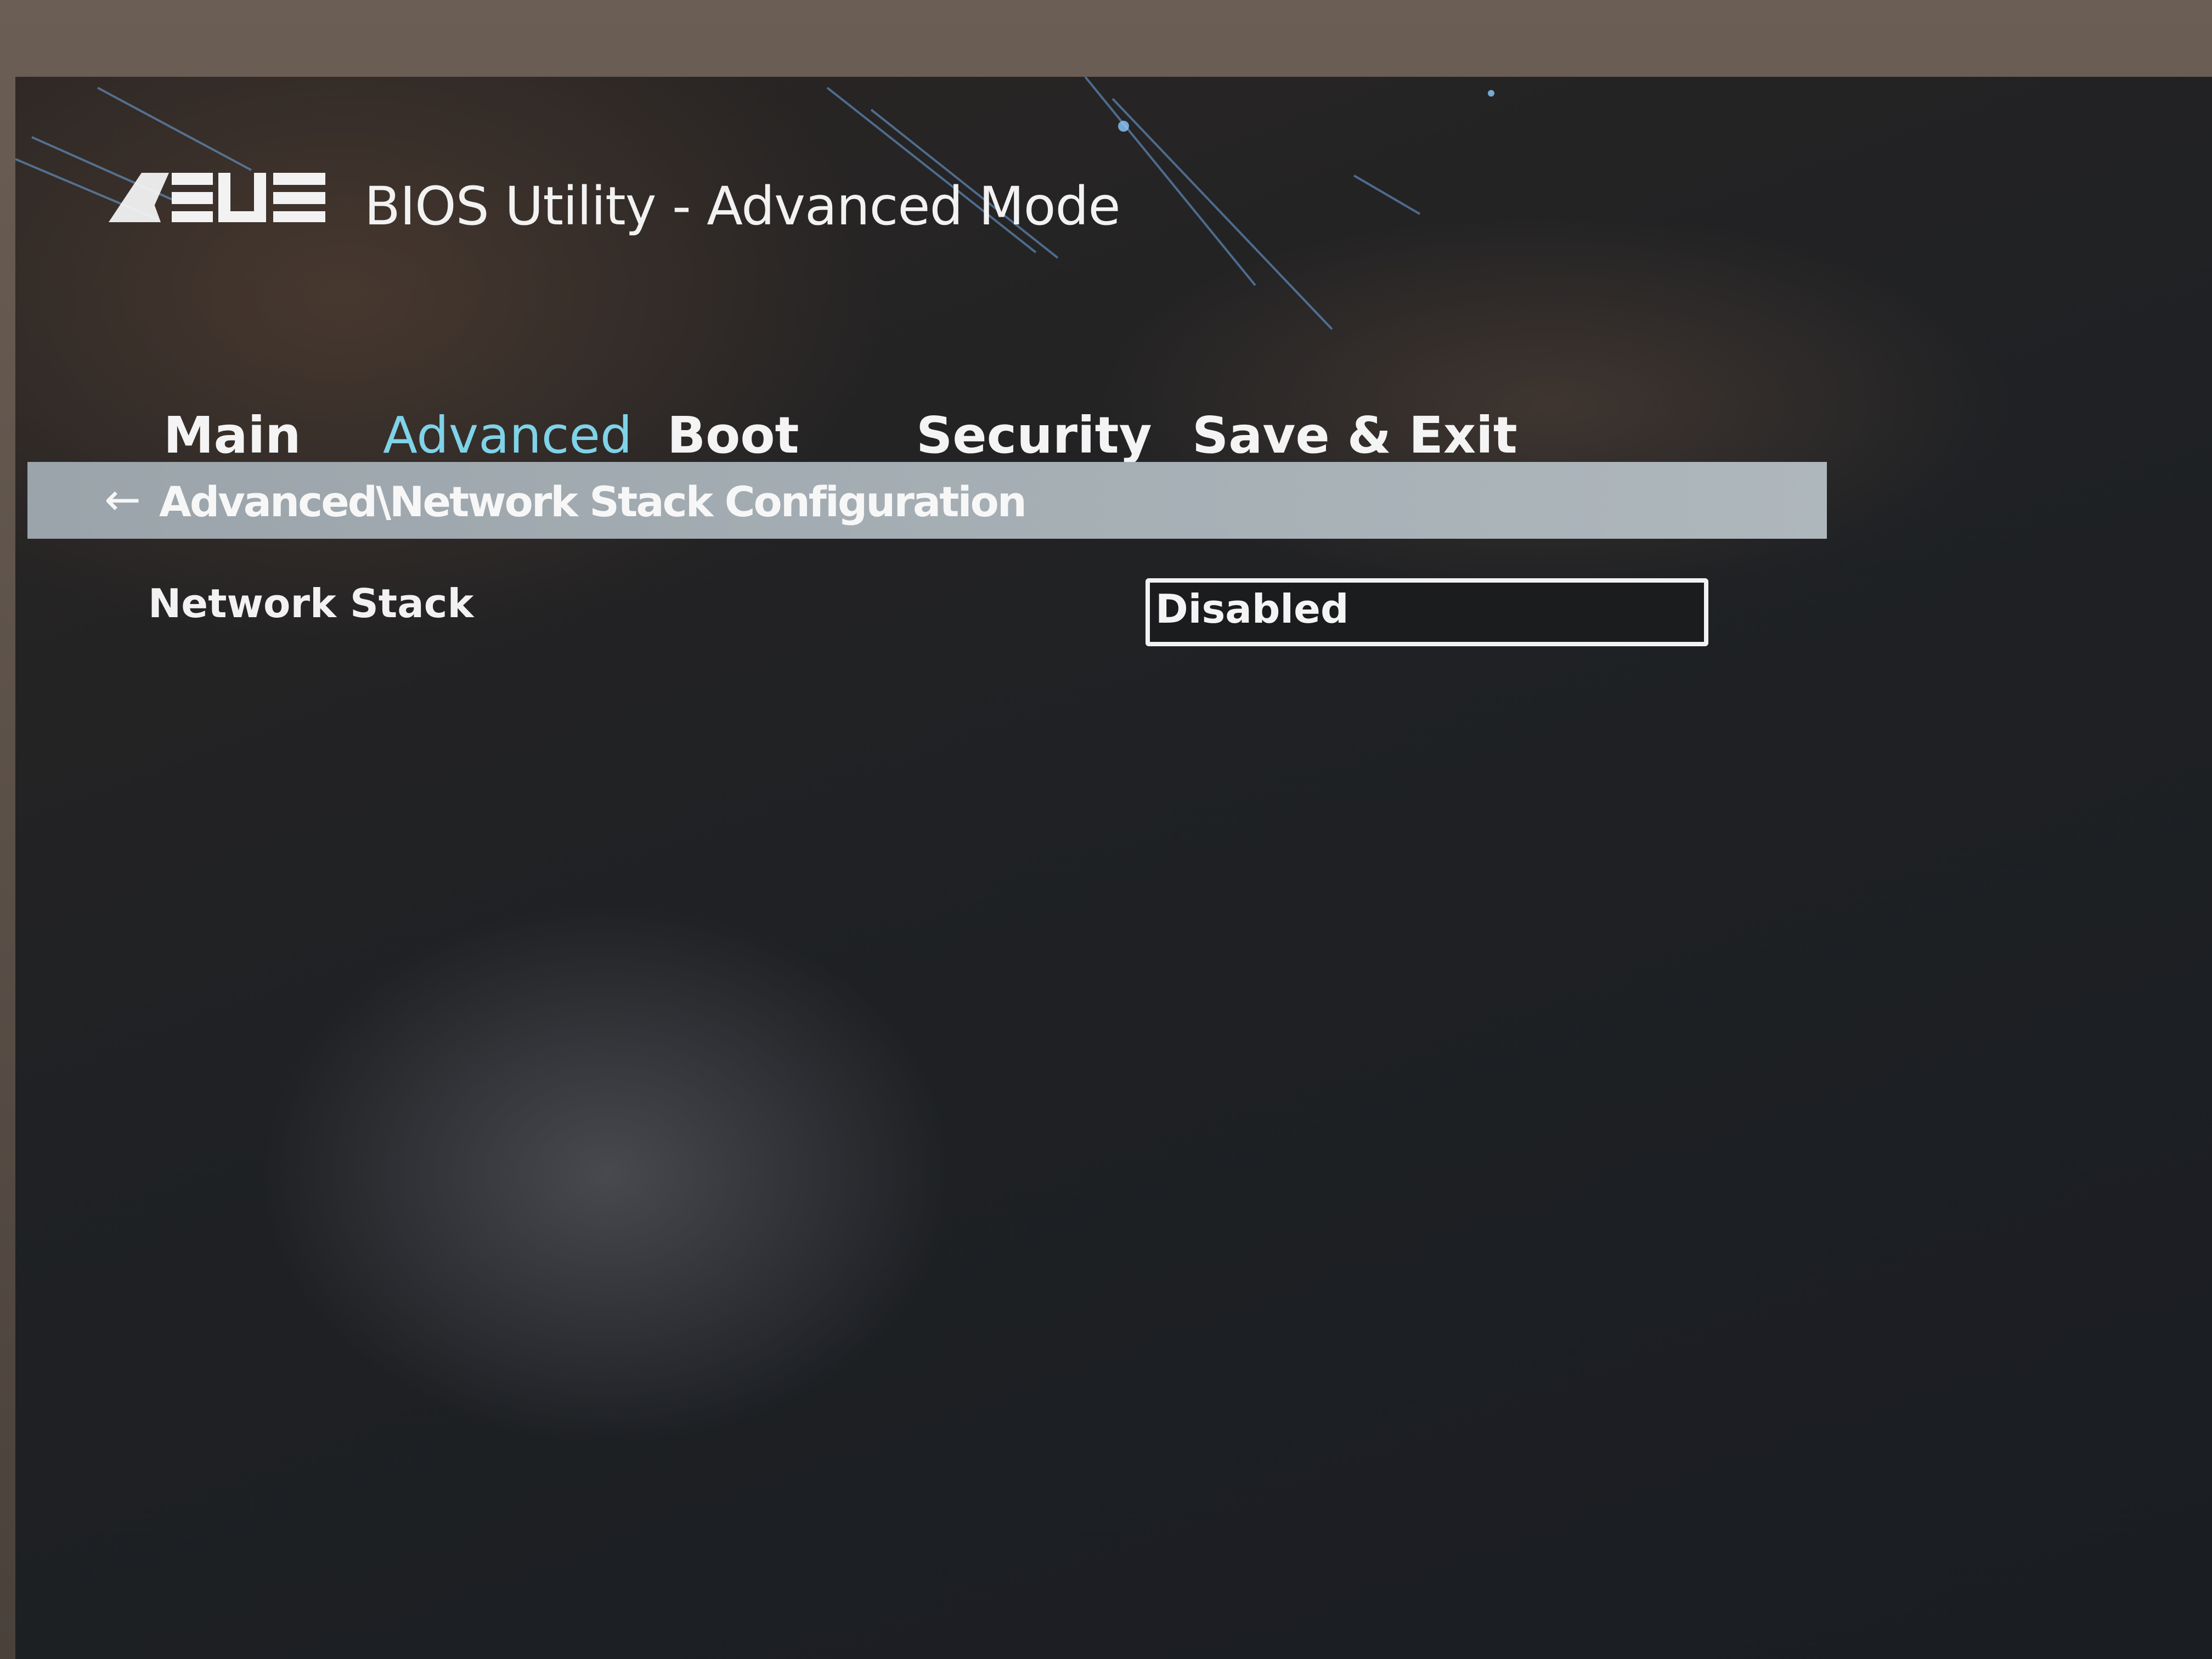  What do you see at coordinates (1355, 436) in the screenshot?
I see `tab-save-exit: Save & Exit` at bounding box center [1355, 436].